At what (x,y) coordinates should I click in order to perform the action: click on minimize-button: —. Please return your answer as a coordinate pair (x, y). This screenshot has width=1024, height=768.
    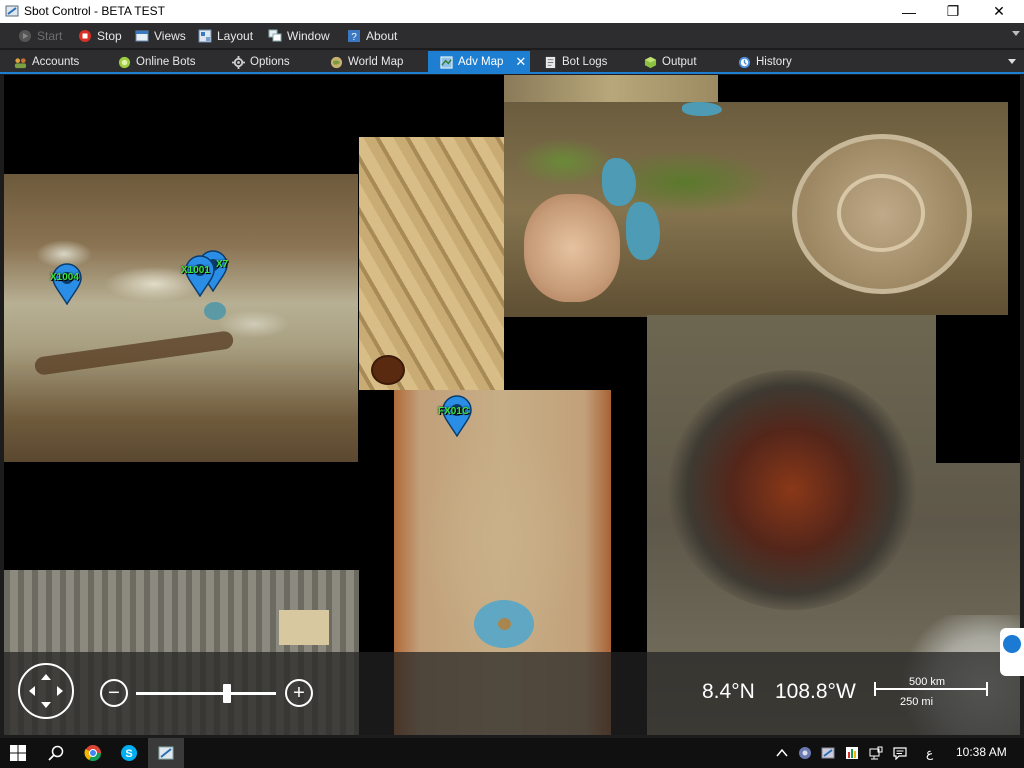
    Looking at the image, I should click on (909, 11).